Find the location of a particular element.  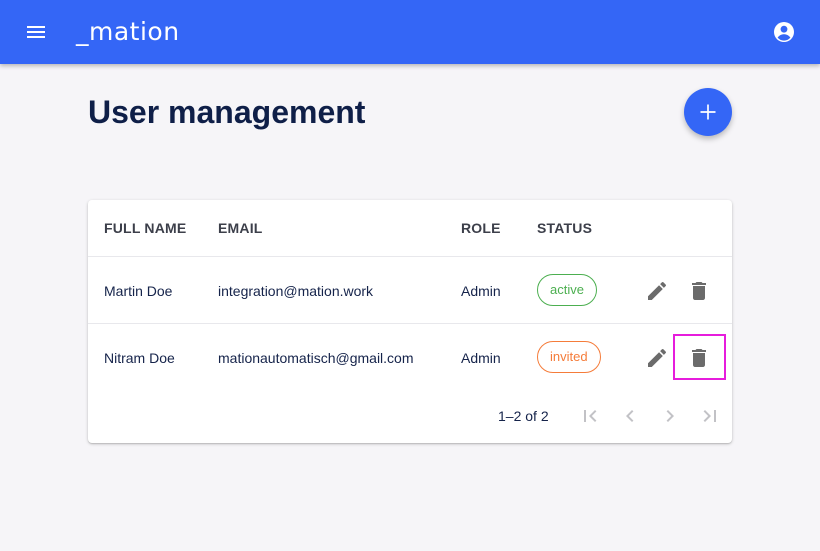

pagination-range: 1–2 of 2 is located at coordinates (523, 416).